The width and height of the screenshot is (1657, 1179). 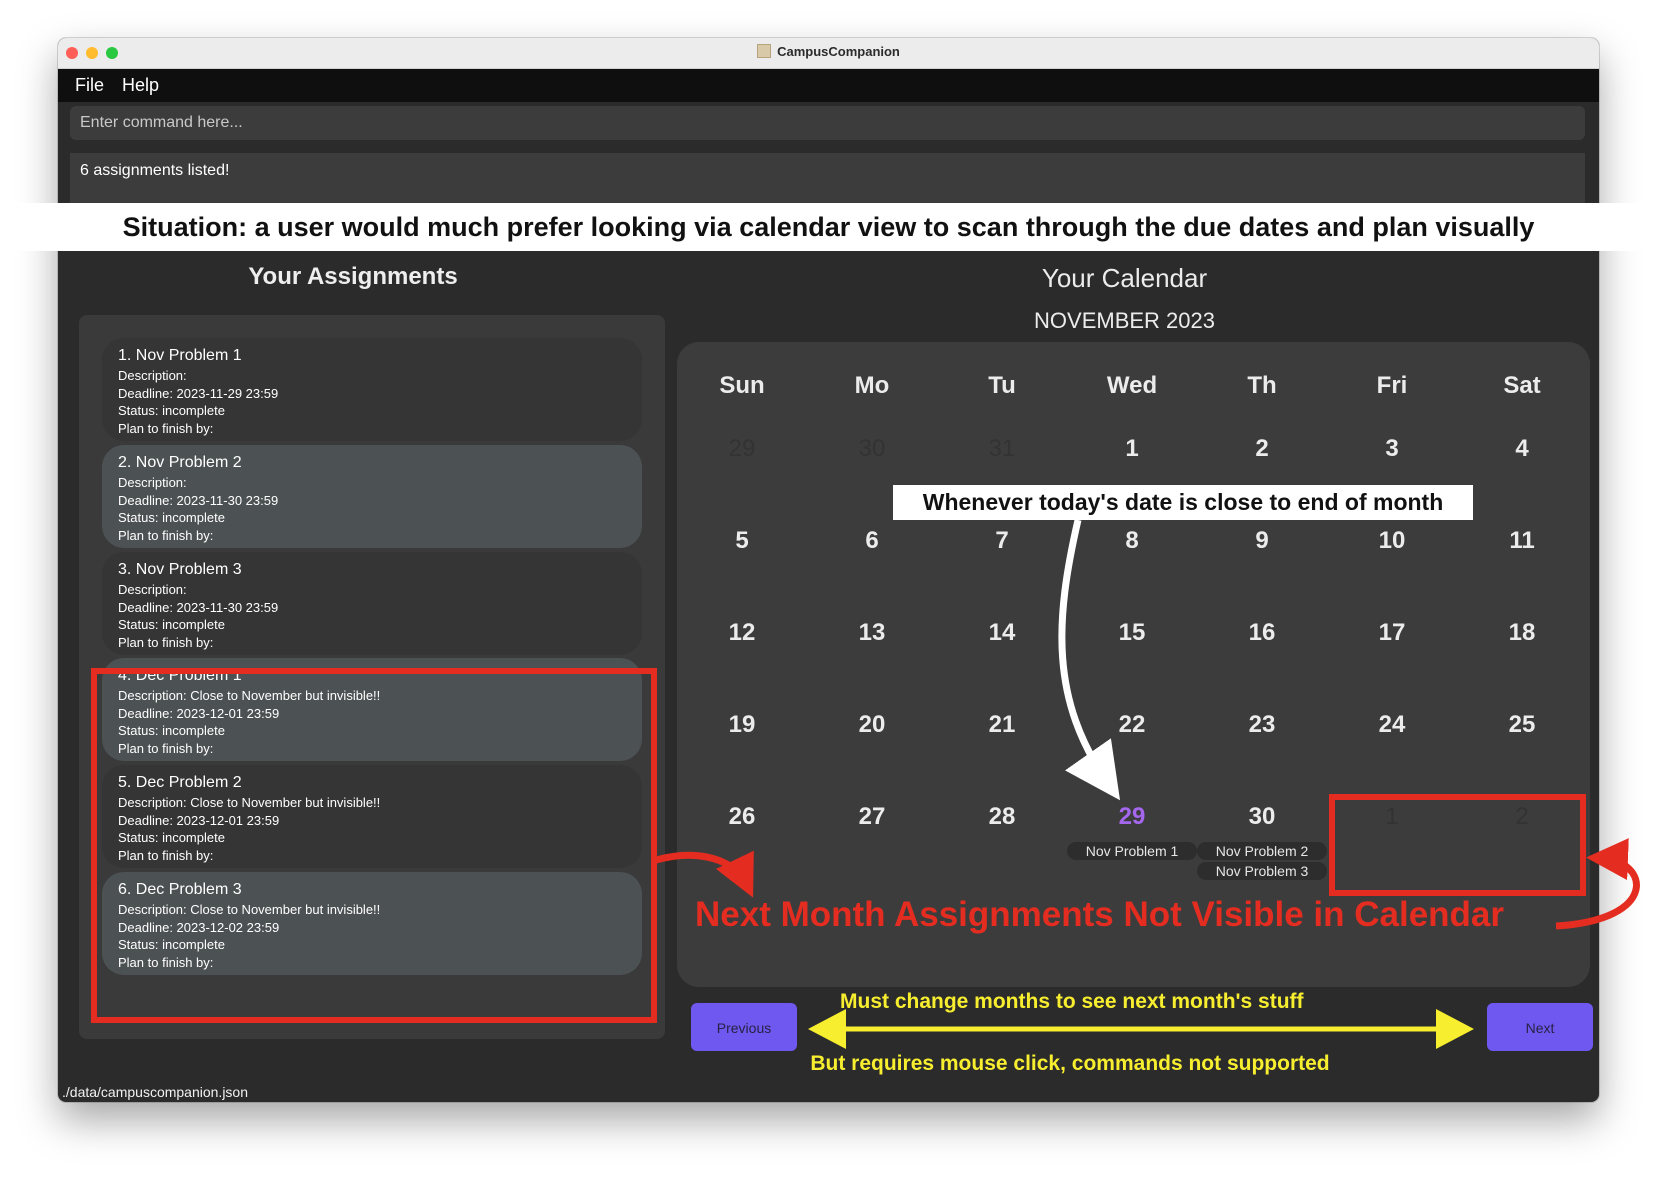 What do you see at coordinates (1392, 725) in the screenshot?
I see `calendar-day: 24` at bounding box center [1392, 725].